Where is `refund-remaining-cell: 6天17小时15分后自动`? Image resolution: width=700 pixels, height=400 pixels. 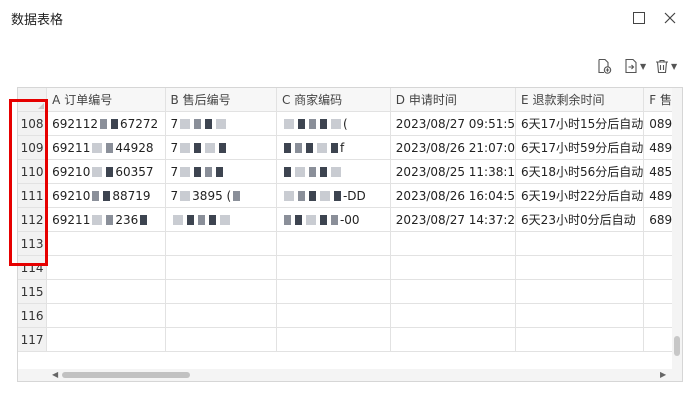
refund-remaining-cell: 6天17小时15分后自动 is located at coordinates (580, 123).